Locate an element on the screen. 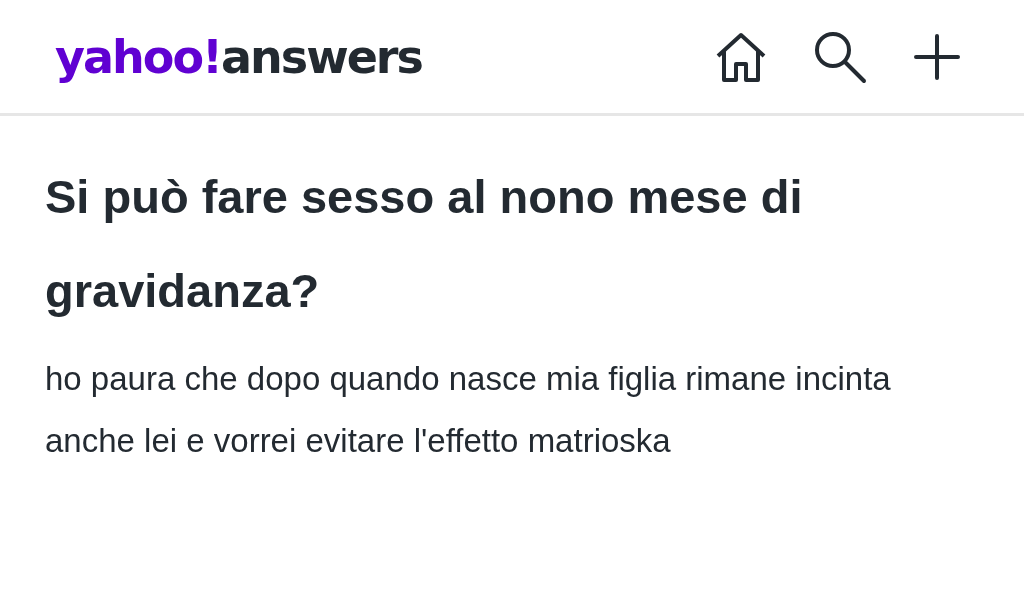 The height and width of the screenshot is (599, 1024). logo: yahoo!answers is located at coordinates (238, 56).